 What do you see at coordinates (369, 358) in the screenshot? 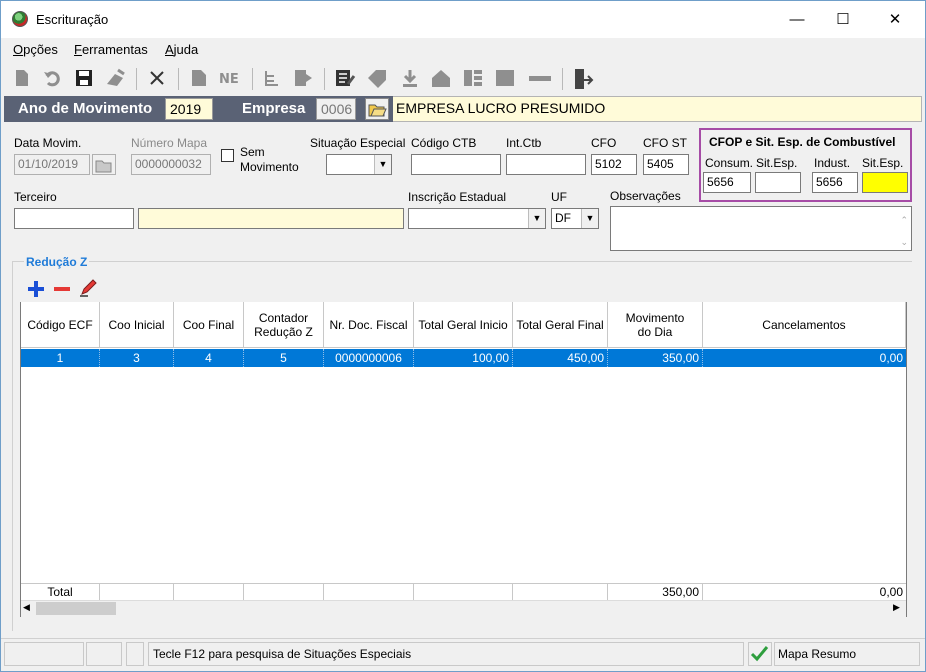
I see `cell-nr-doc: 0000000006` at bounding box center [369, 358].